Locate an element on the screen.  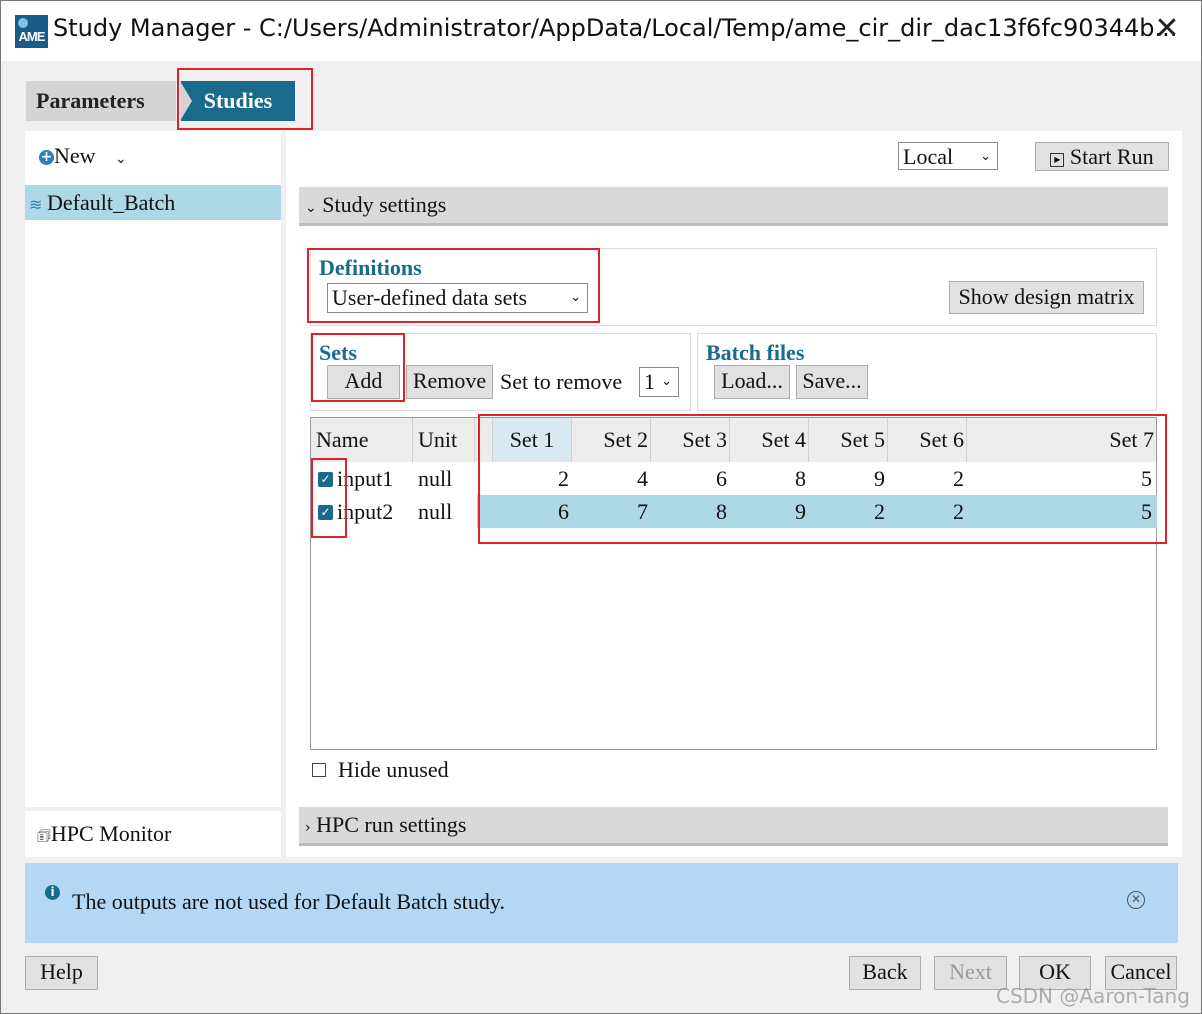
hpc-monitor-link: 🗊HPC Monitor is located at coordinates (104, 836).